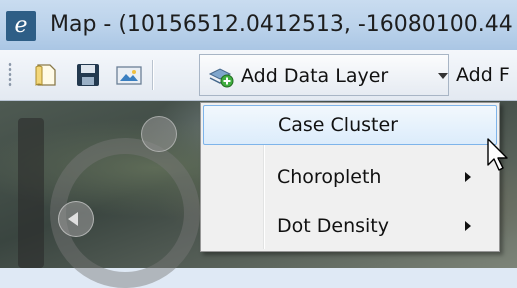 The height and width of the screenshot is (288, 517). Describe the element at coordinates (483, 75) in the screenshot. I see `next-toolbar-button: Add F` at that location.